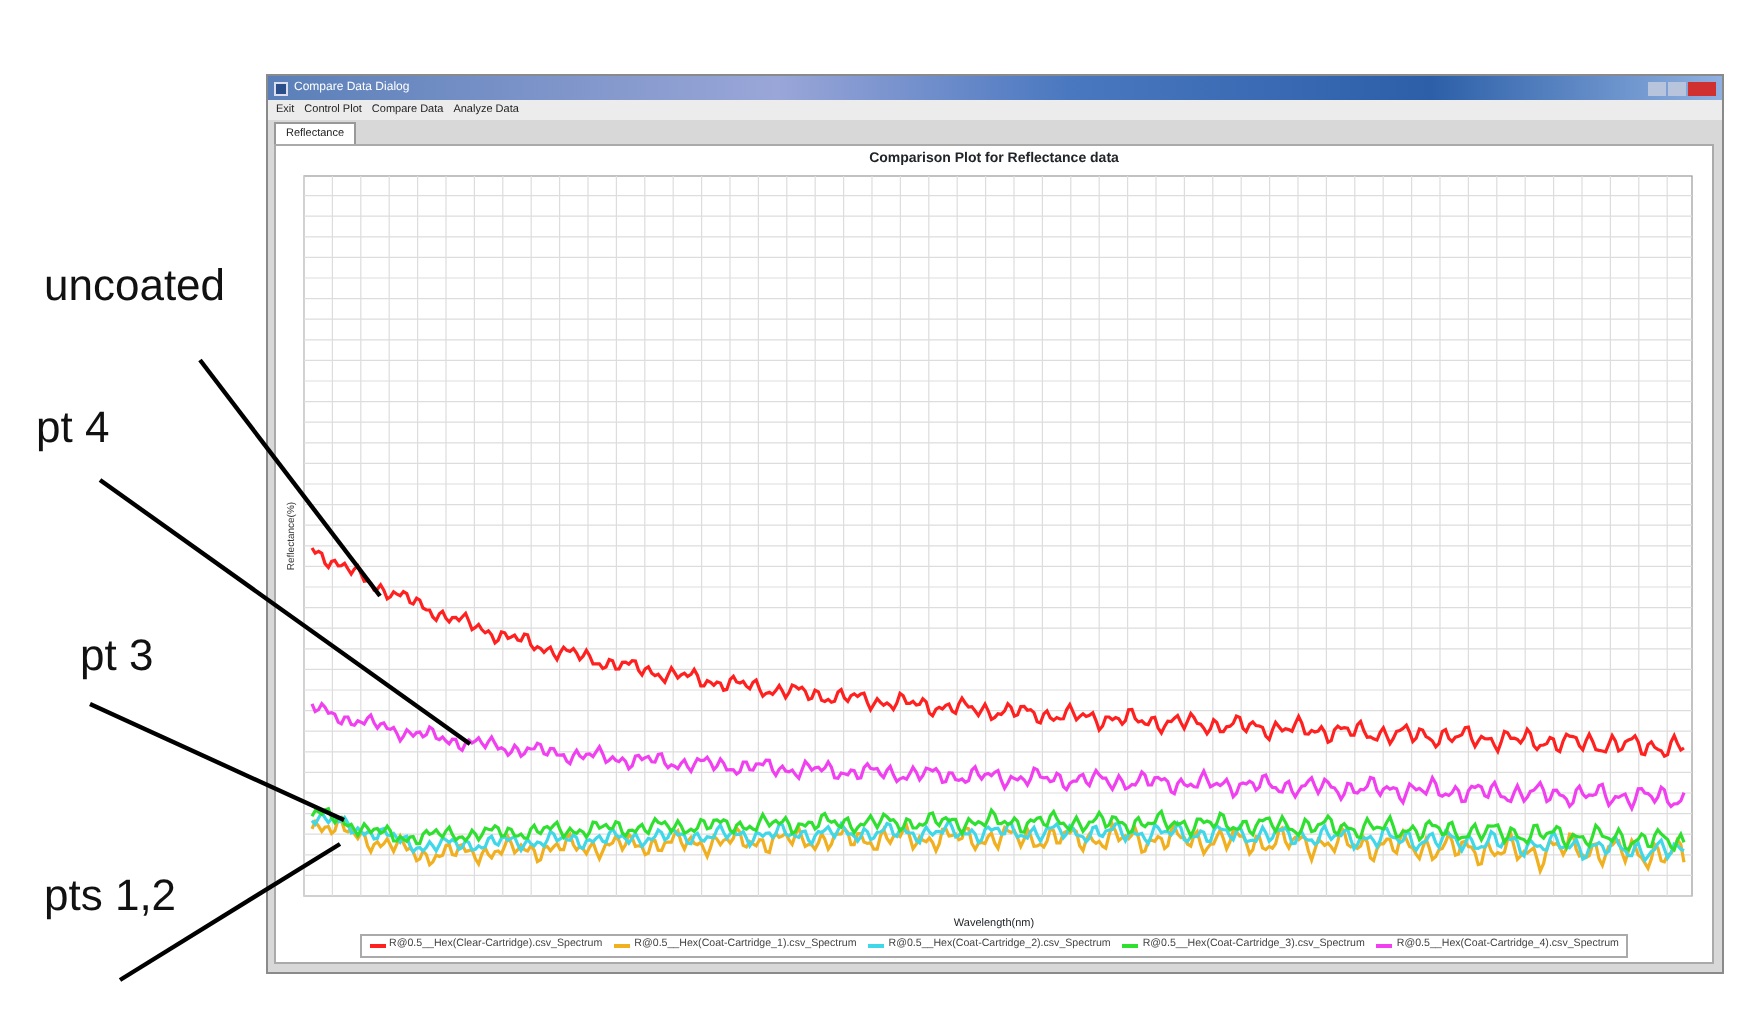 Image resolution: width=1748 pixels, height=1010 pixels. I want to click on annotation-label: uncoated, so click(135, 286).